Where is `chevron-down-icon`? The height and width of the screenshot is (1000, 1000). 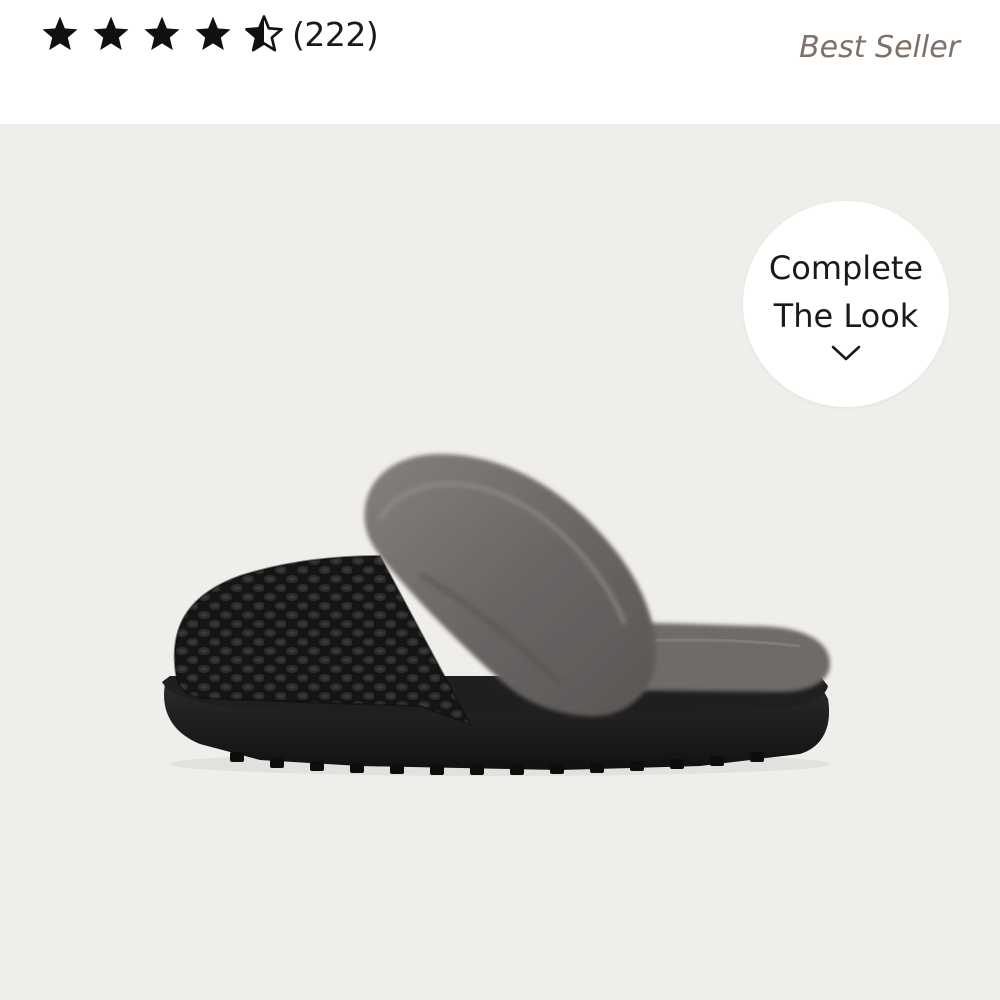
chevron-down-icon is located at coordinates (846, 353).